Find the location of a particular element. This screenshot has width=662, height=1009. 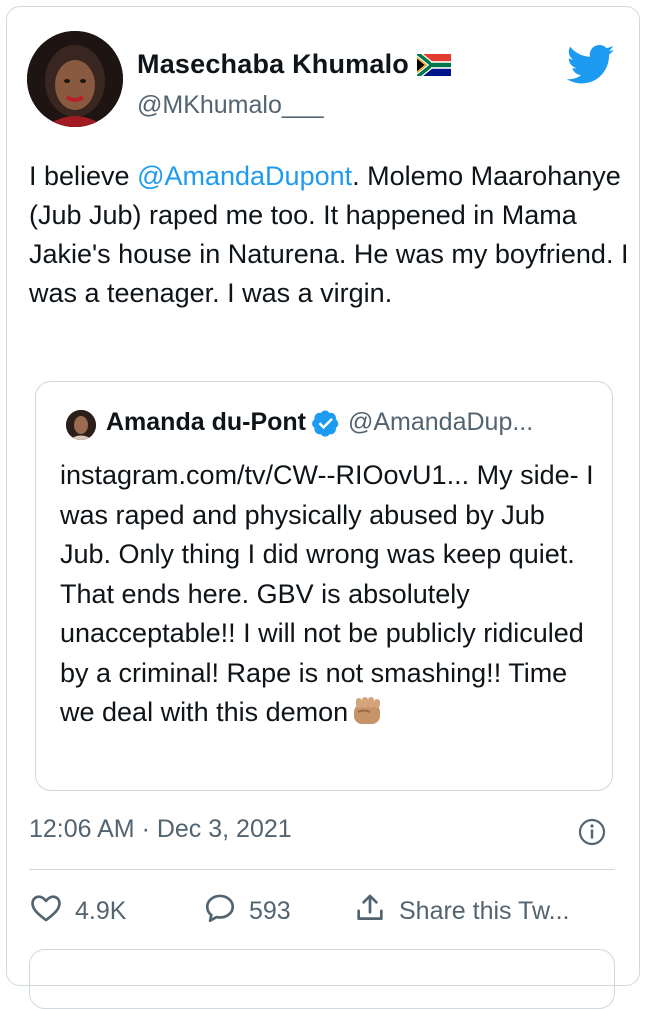

raised-fist-medium-skin-tone-icon is located at coordinates (367, 711).